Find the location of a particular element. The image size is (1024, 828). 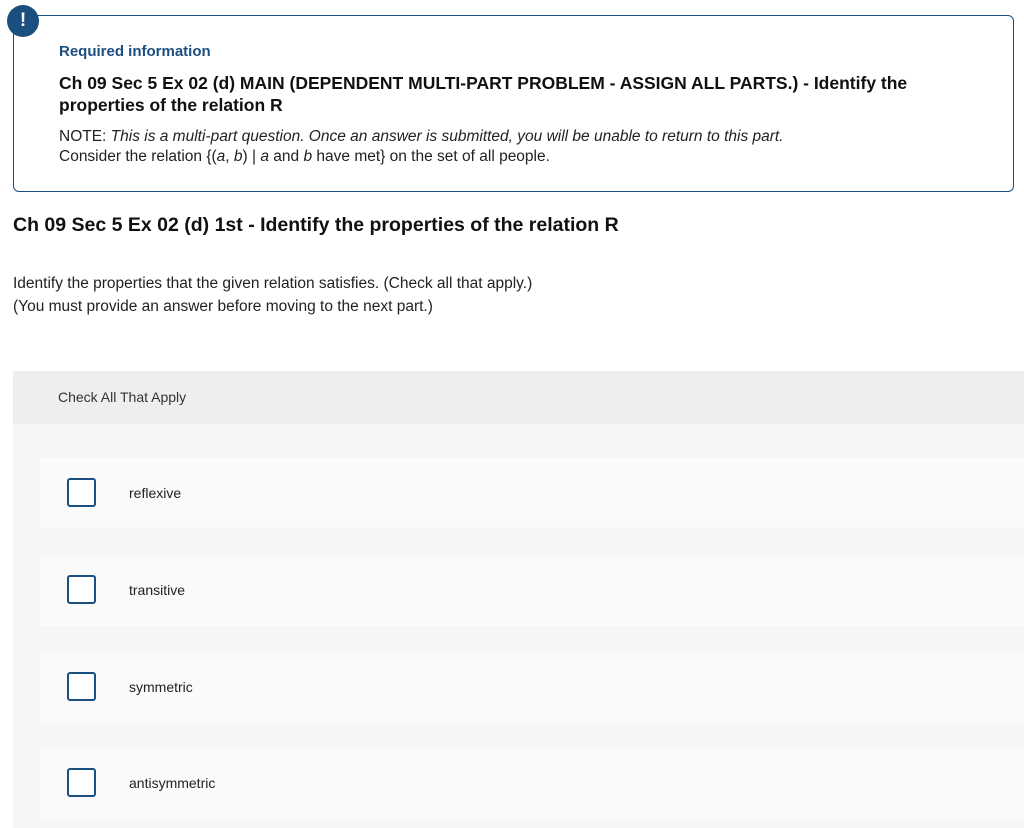

relation-mid: ) | is located at coordinates (251, 156).